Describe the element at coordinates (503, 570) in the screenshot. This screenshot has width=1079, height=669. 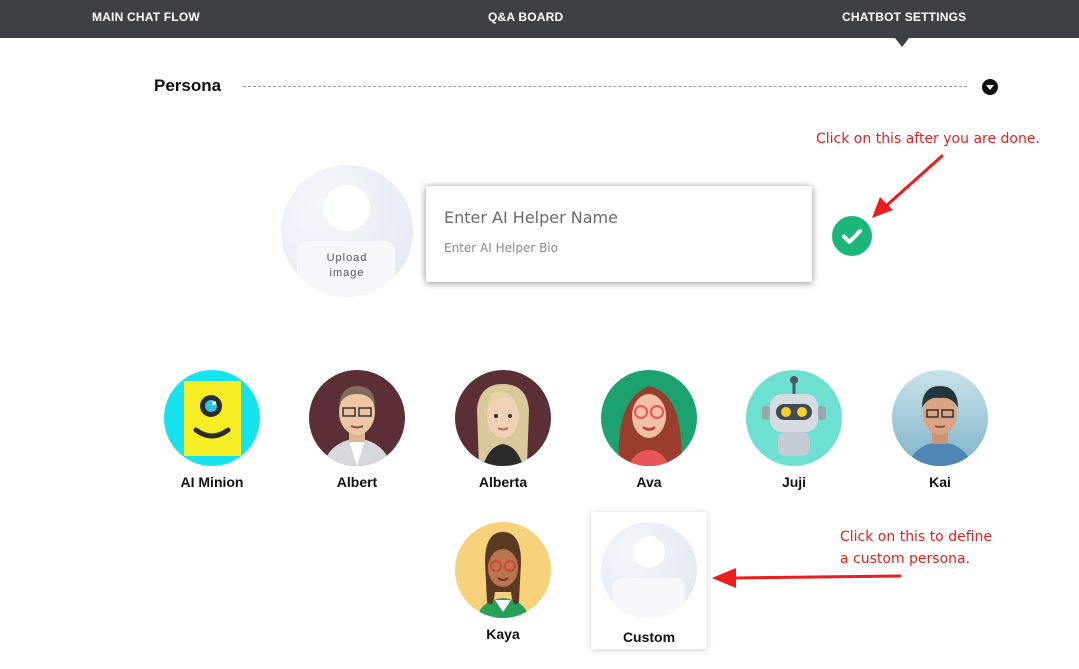
I see `kaya-avatar-icon` at that location.